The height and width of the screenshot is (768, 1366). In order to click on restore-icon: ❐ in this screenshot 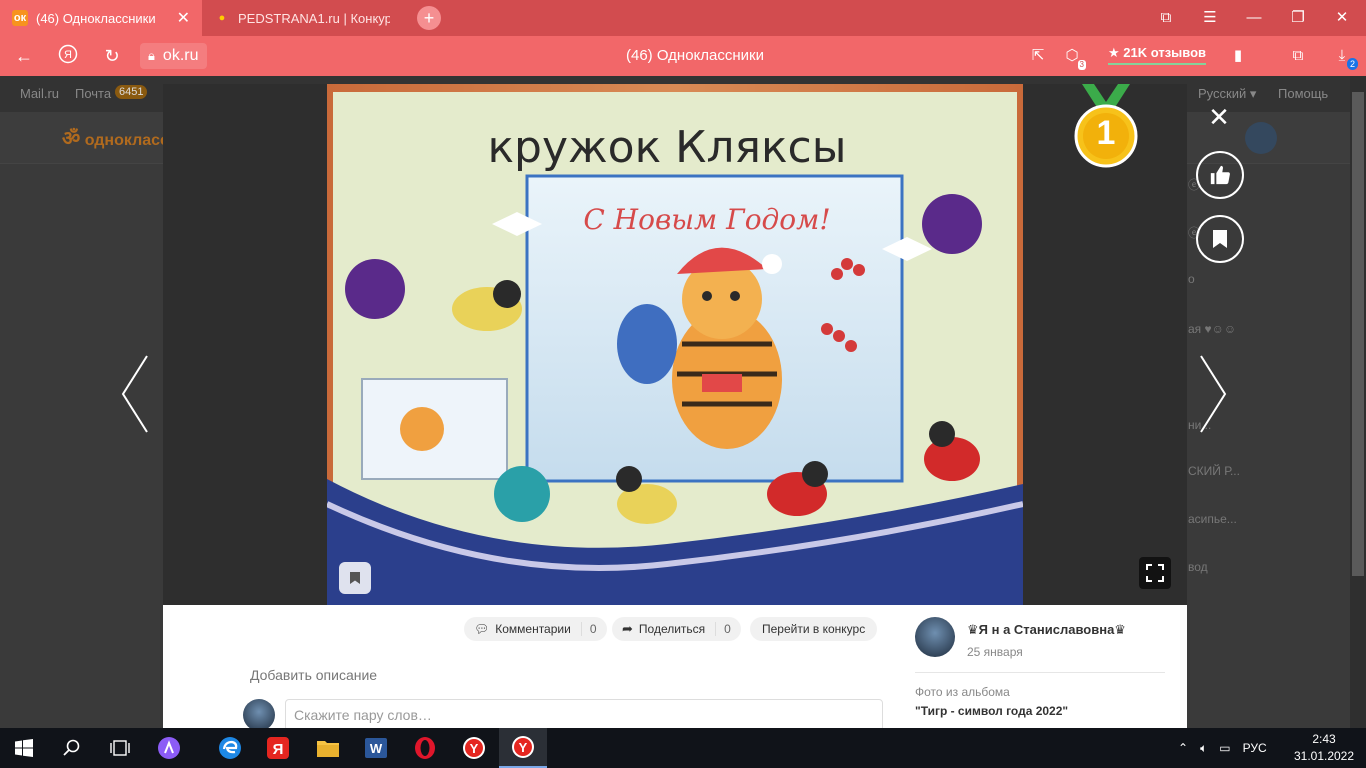, I will do `click(1298, 18)`.